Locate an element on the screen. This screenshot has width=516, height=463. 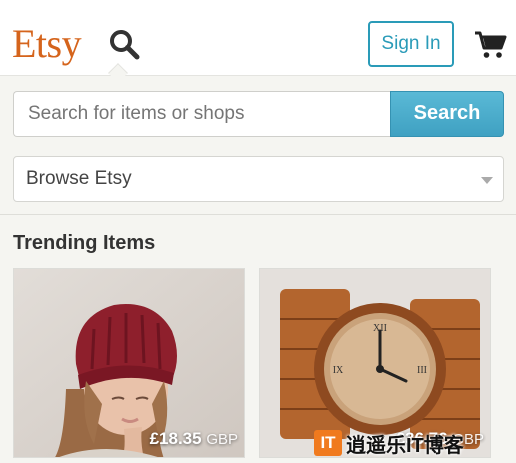
price-label: £18.35 GBP is located at coordinates (194, 439).